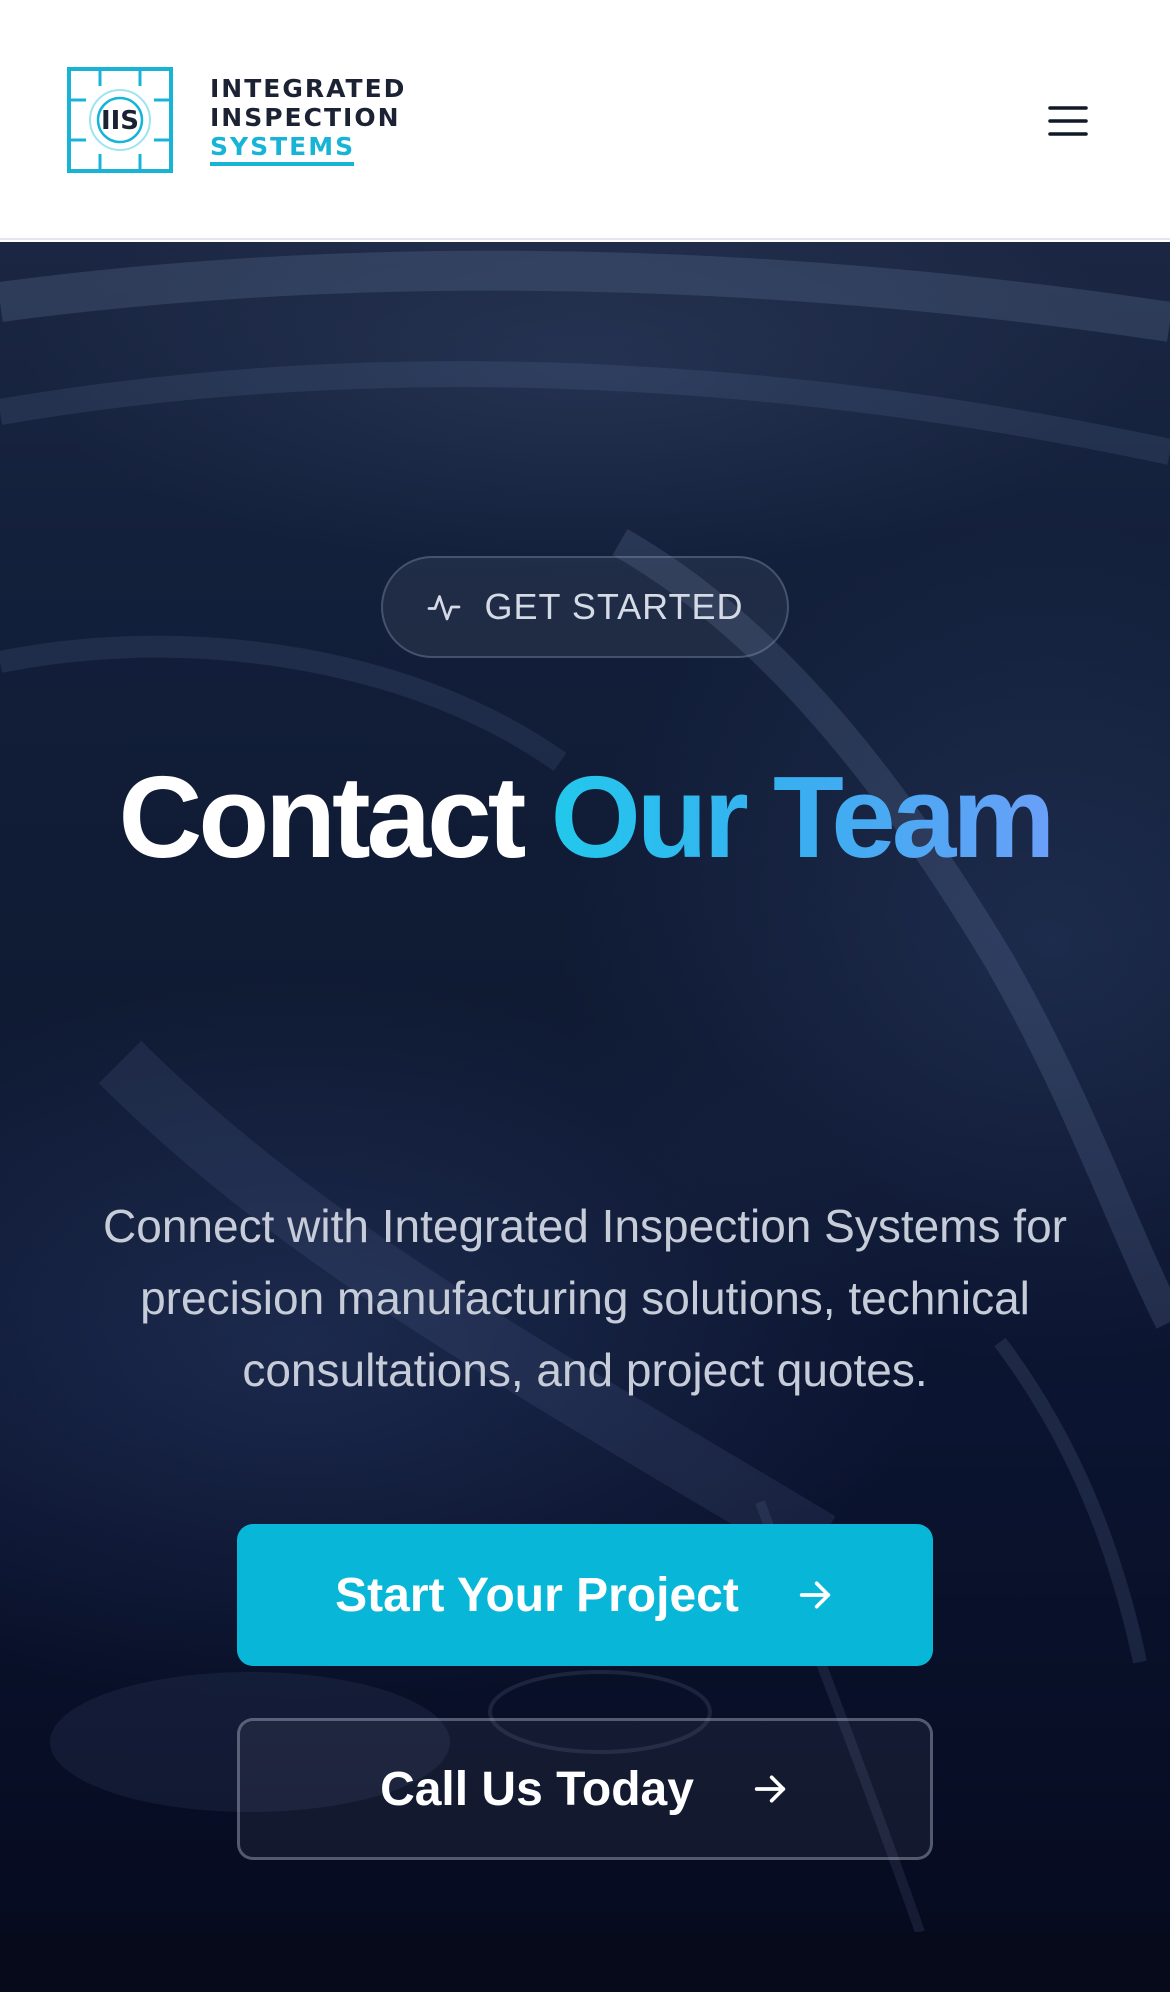 The width and height of the screenshot is (1170, 1992). What do you see at coordinates (803, 817) in the screenshot?
I see `title-part-2: Our Team` at bounding box center [803, 817].